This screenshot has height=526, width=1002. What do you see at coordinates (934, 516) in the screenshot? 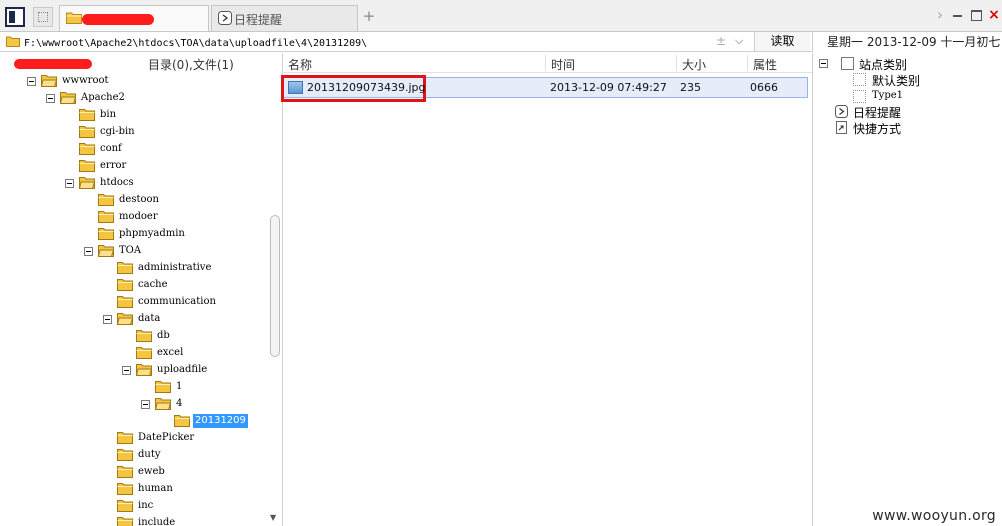
I see `watermark: www.wooyun.org` at bounding box center [934, 516].